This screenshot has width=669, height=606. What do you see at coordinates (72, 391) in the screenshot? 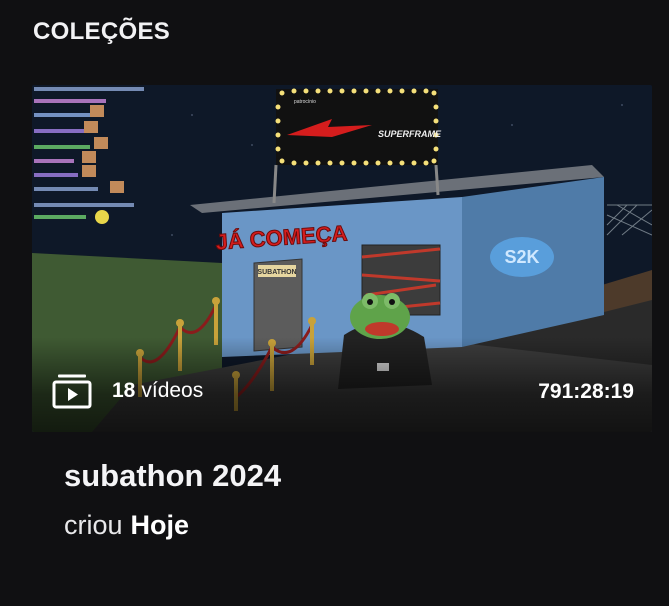
I see `playlist-play-icon` at bounding box center [72, 391].